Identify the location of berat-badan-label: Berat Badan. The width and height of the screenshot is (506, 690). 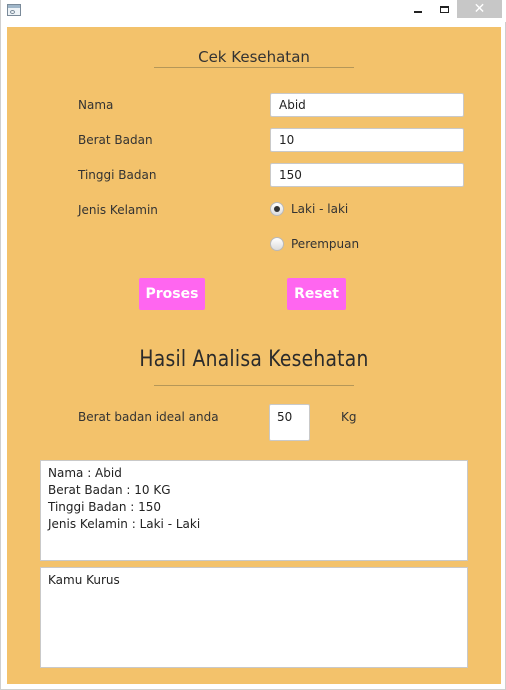
(115, 140).